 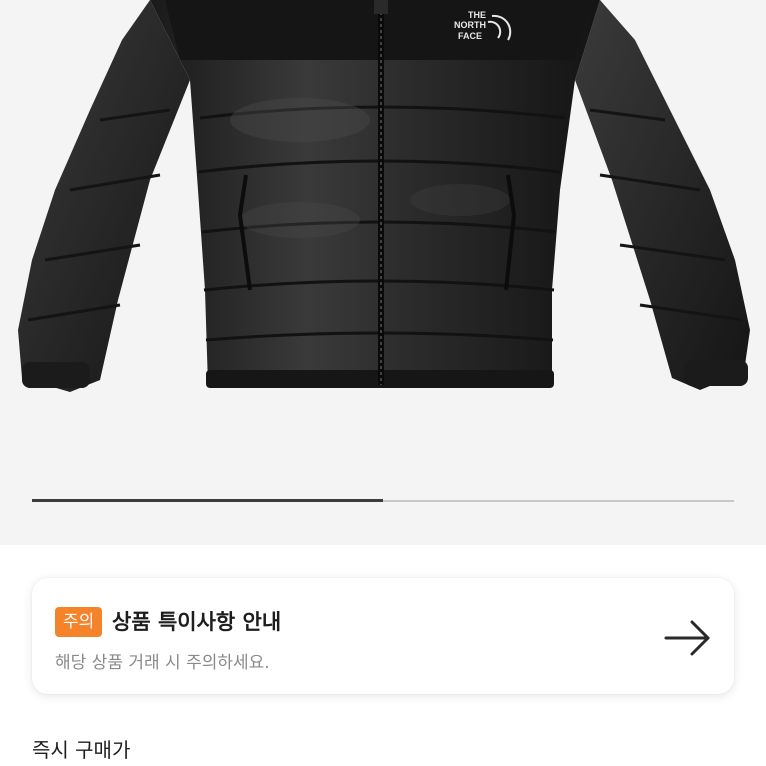 I want to click on left-cuff, so click(x=56, y=375).